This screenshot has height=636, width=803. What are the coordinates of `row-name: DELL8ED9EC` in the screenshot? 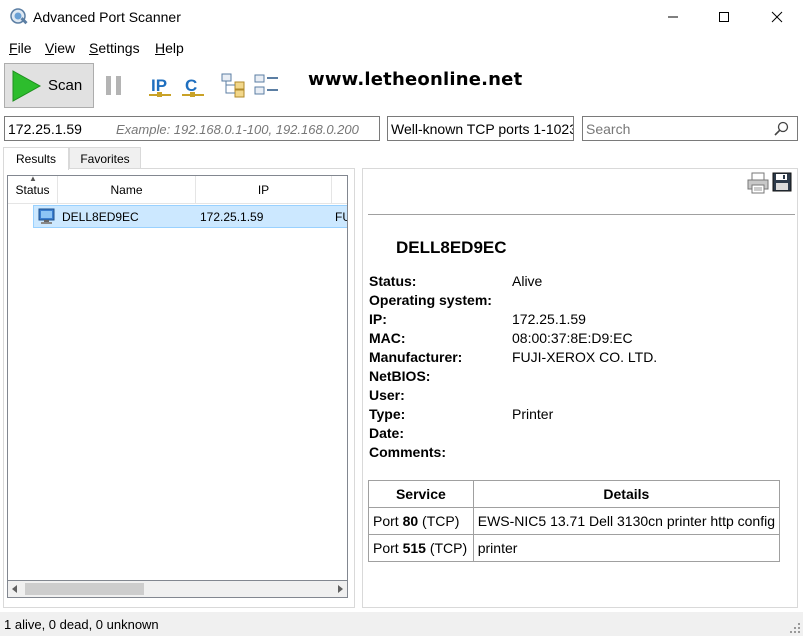 It's located at (100, 217).